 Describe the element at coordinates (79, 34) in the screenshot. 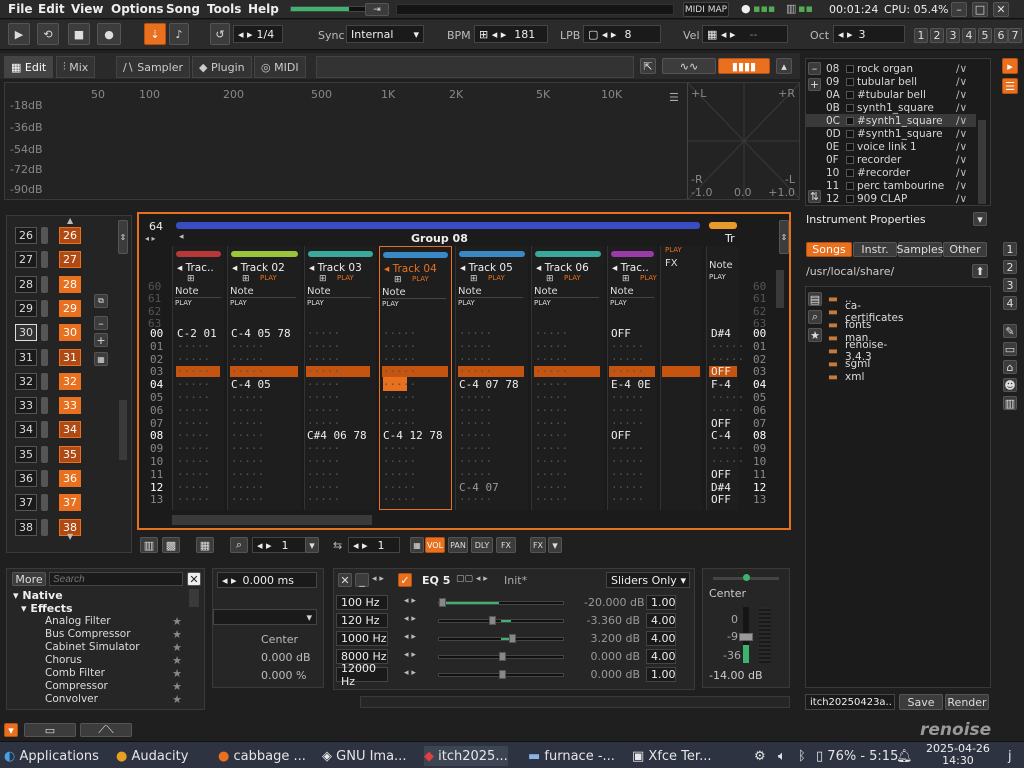

I see `stop-button: ■` at that location.